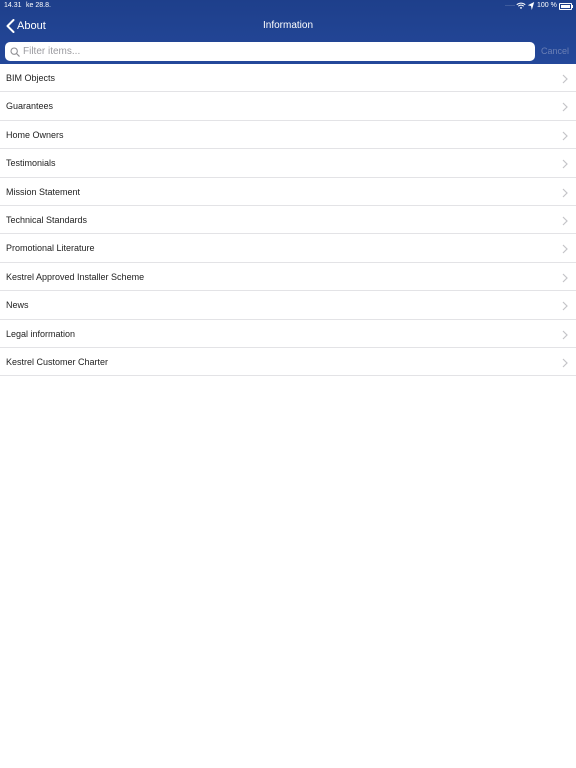  What do you see at coordinates (31, 163) in the screenshot?
I see `list-item-label: Testimonials` at bounding box center [31, 163].